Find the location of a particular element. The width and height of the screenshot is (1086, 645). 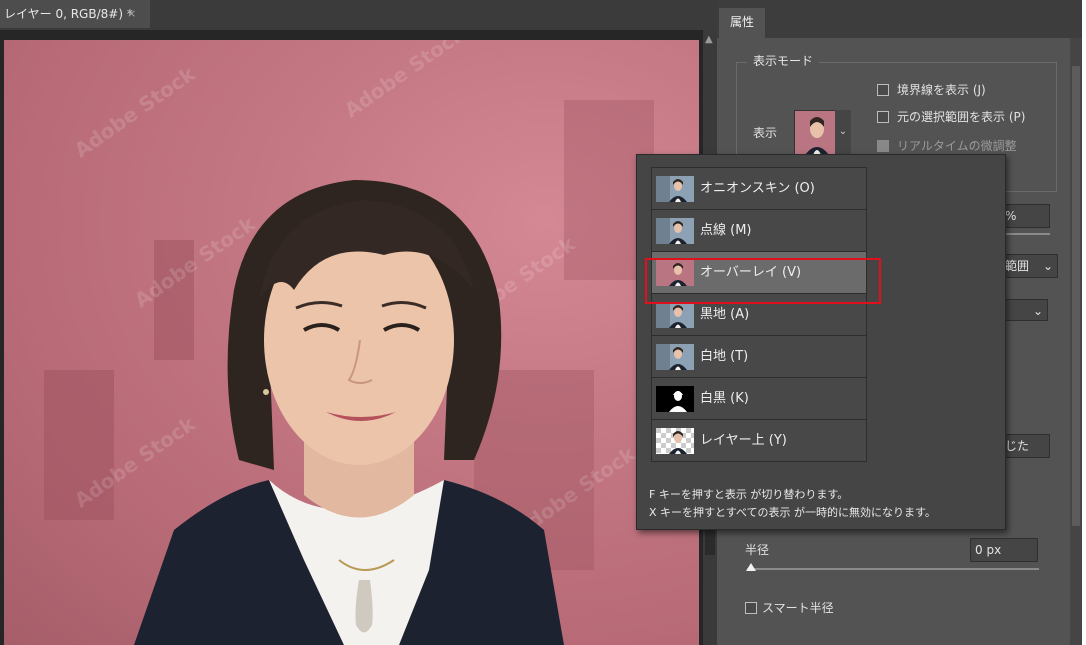

menu-item-onion-skin: オニオンスキン (O) is located at coordinates (759, 188).